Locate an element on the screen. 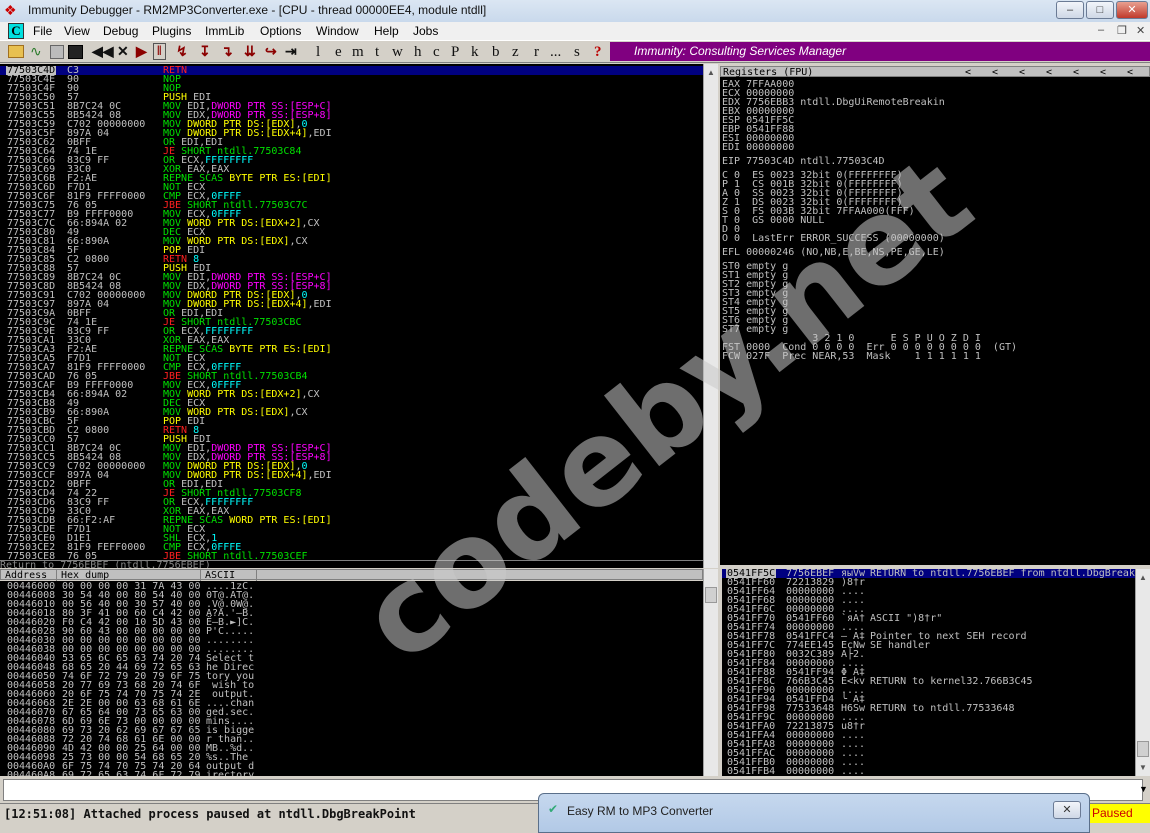 The image size is (1150, 833). run-icon: ▶ is located at coordinates (141, 52).